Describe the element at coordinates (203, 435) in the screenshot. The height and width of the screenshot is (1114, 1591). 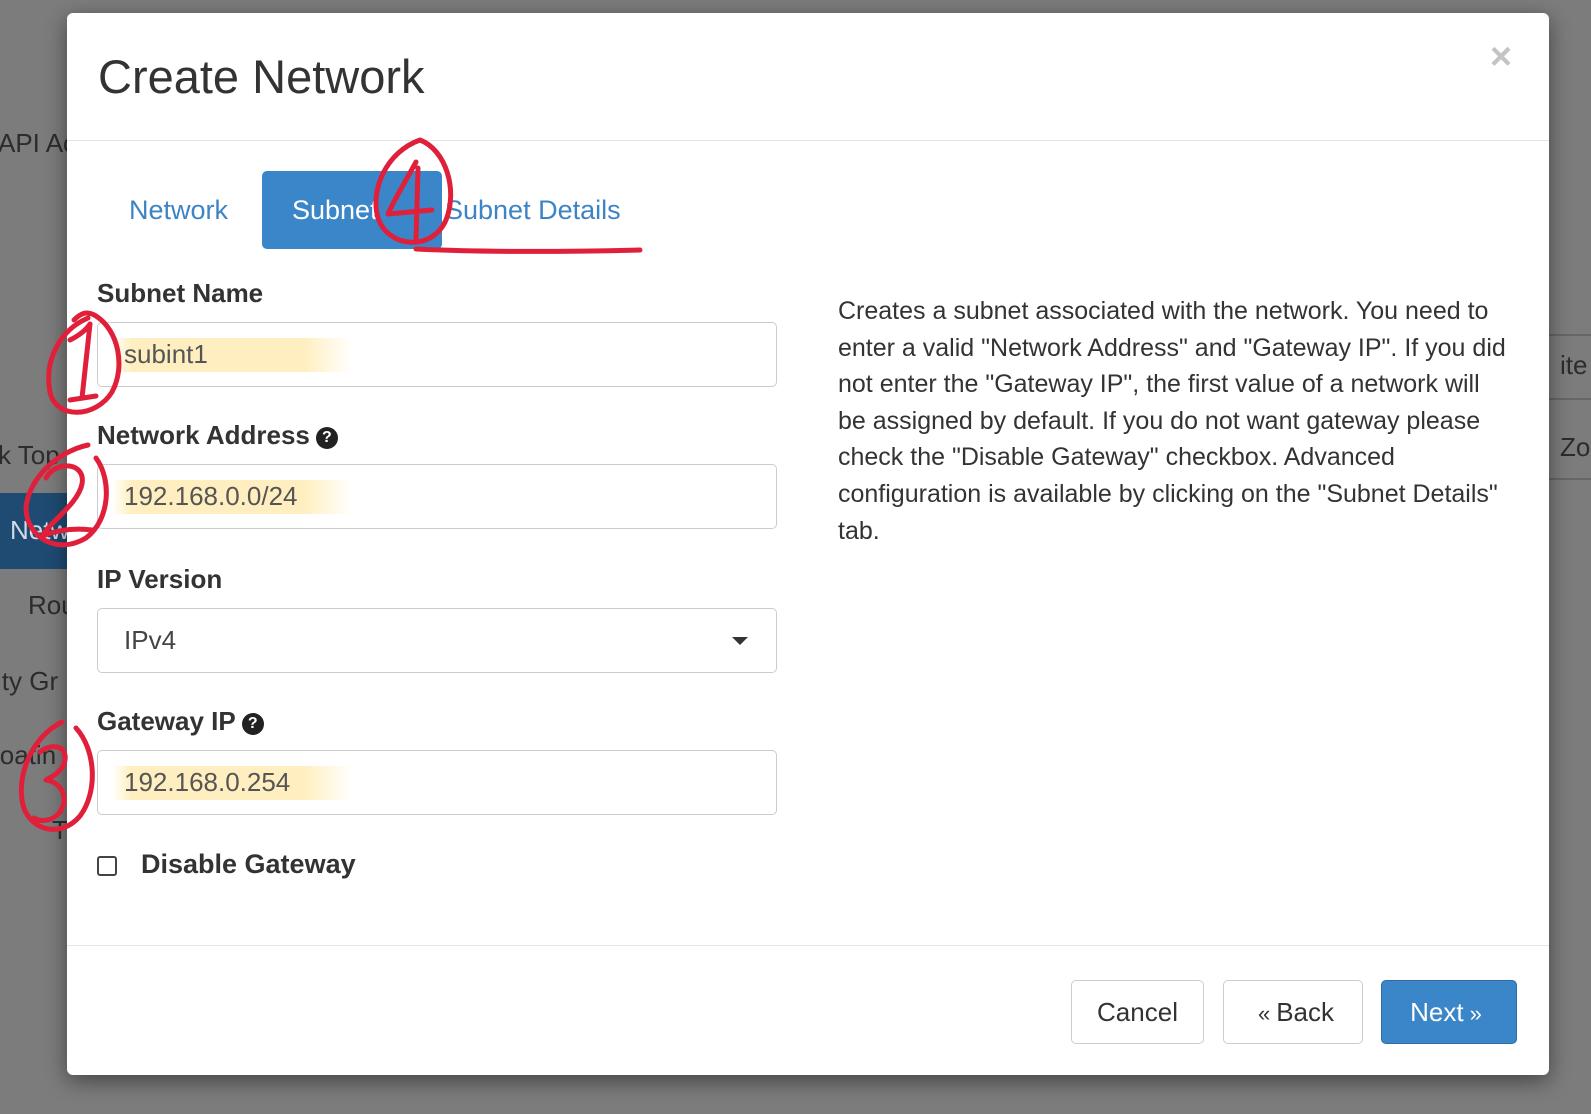
I see `network-address-label: Network Address` at that location.